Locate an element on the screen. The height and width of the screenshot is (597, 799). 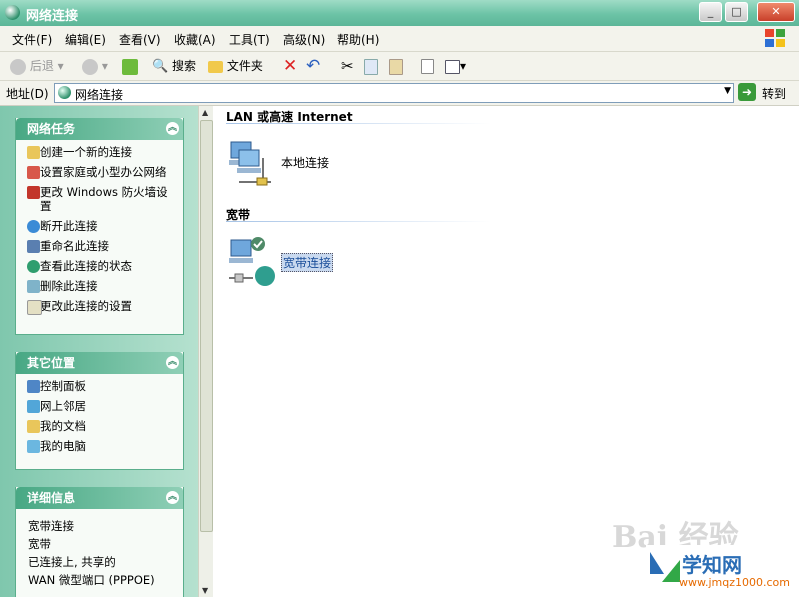
close-button: ✕ is located at coordinates (776, 12).